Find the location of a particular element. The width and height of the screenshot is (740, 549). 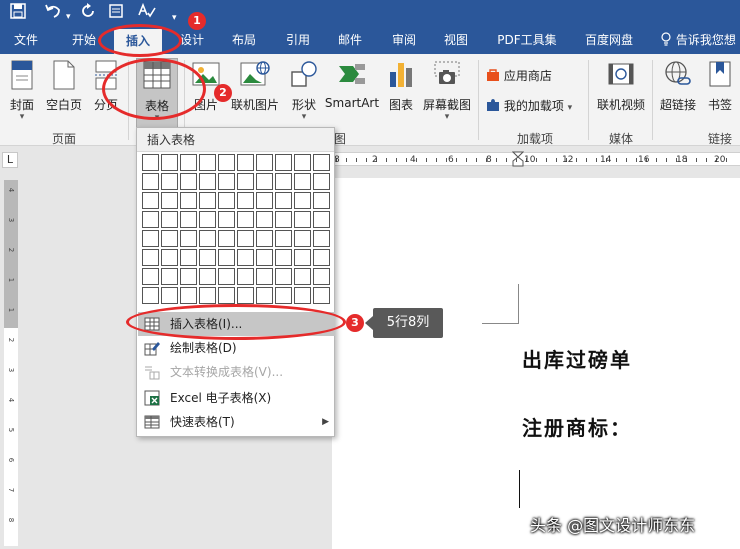

save-icon is located at coordinates (18, 13).